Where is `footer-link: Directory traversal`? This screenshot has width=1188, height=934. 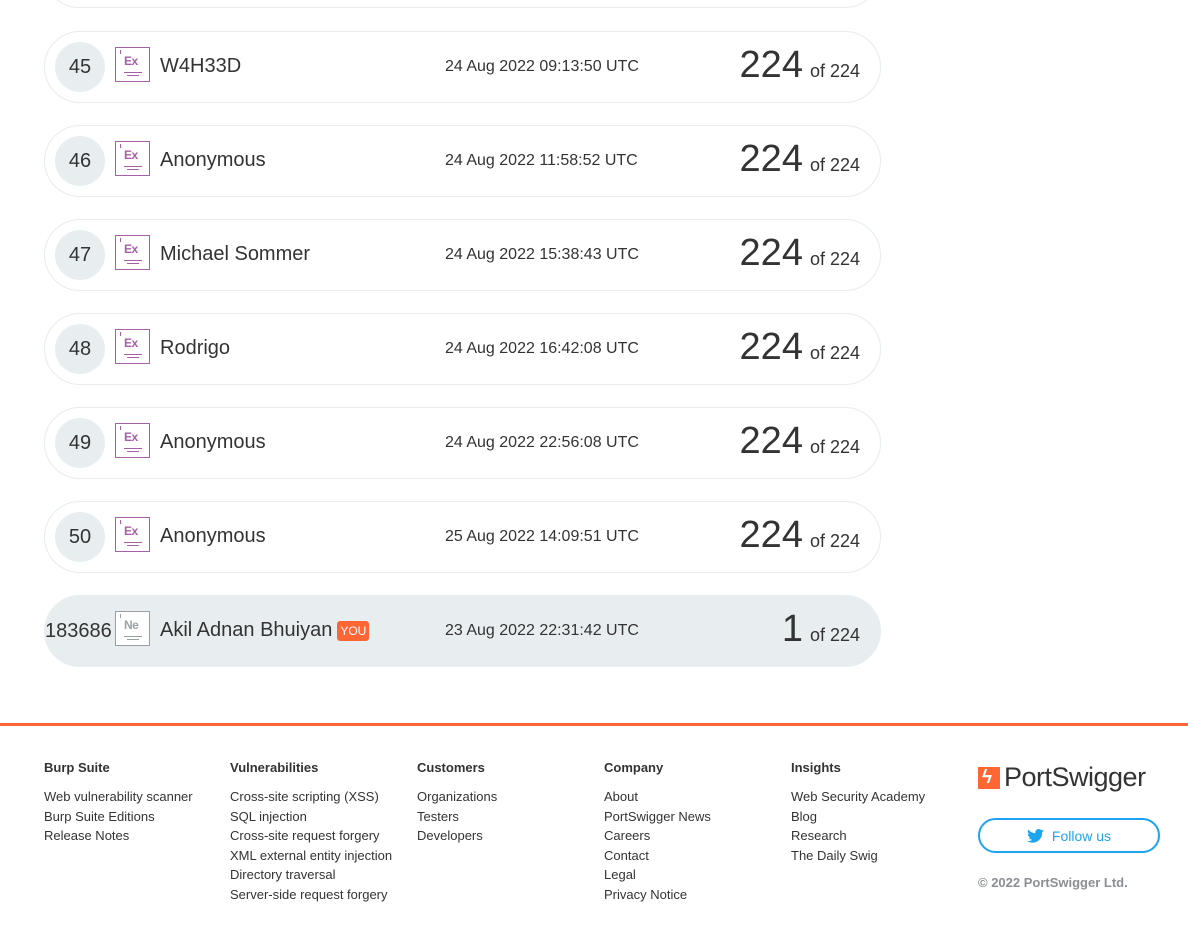
footer-link: Directory traversal is located at coordinates (311, 875).